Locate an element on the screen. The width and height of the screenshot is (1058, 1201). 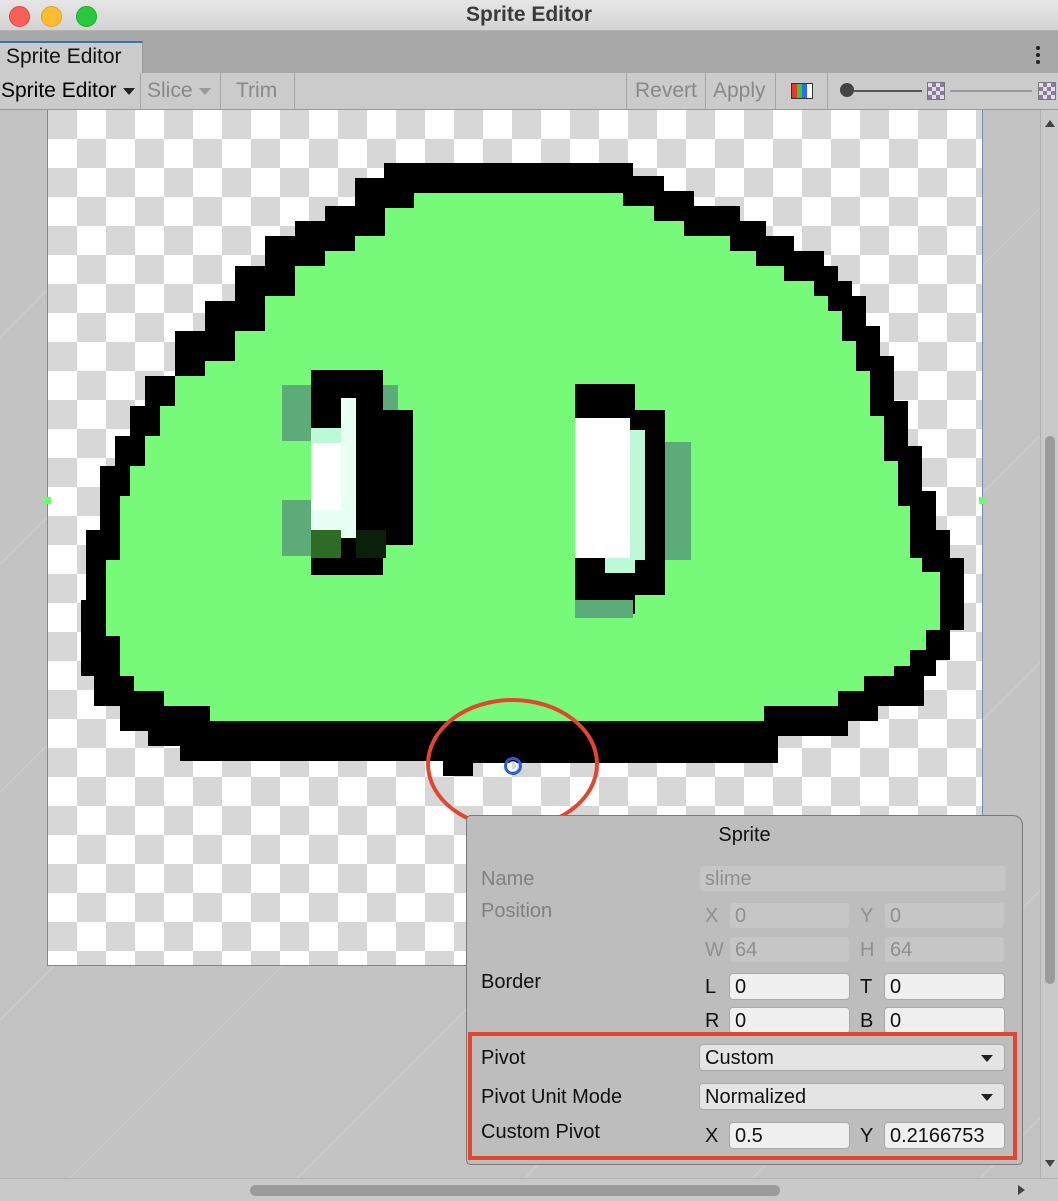
vertical-scrollbar is located at coordinates (1049, 644).